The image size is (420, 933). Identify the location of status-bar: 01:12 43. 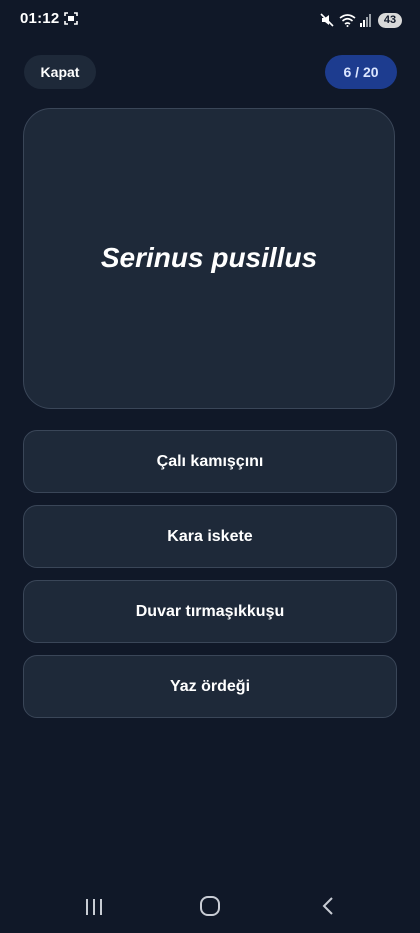
(210, 20).